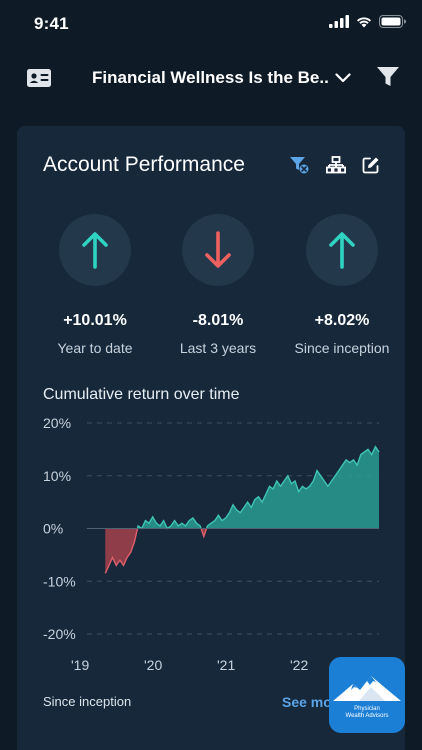 Image resolution: width=422 pixels, height=750 pixels. What do you see at coordinates (364, 22) in the screenshot?
I see `wifi-icon` at bounding box center [364, 22].